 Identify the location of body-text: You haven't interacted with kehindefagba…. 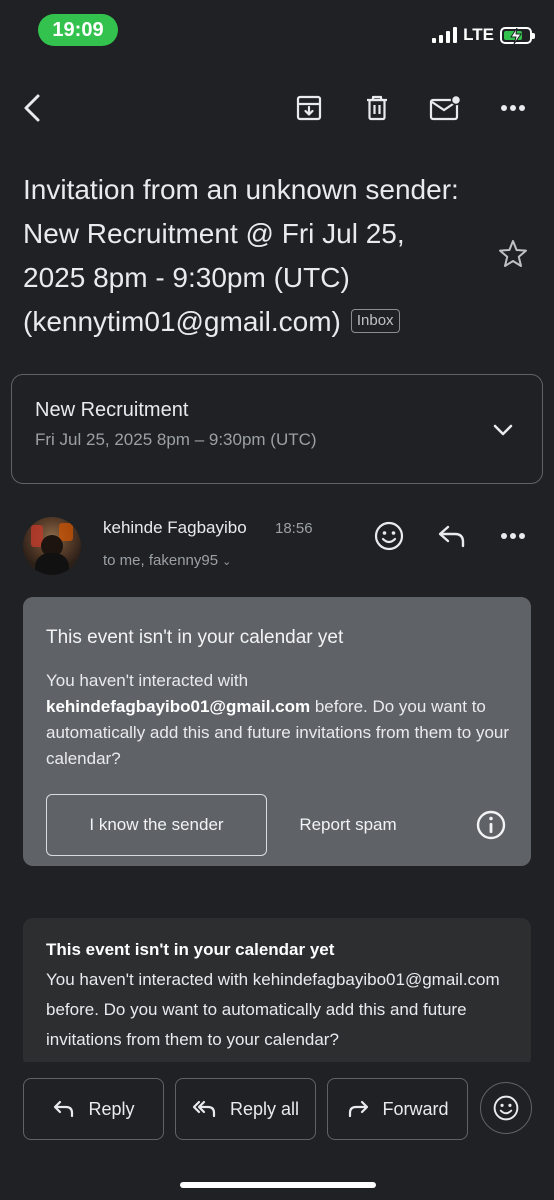
(273, 1009).